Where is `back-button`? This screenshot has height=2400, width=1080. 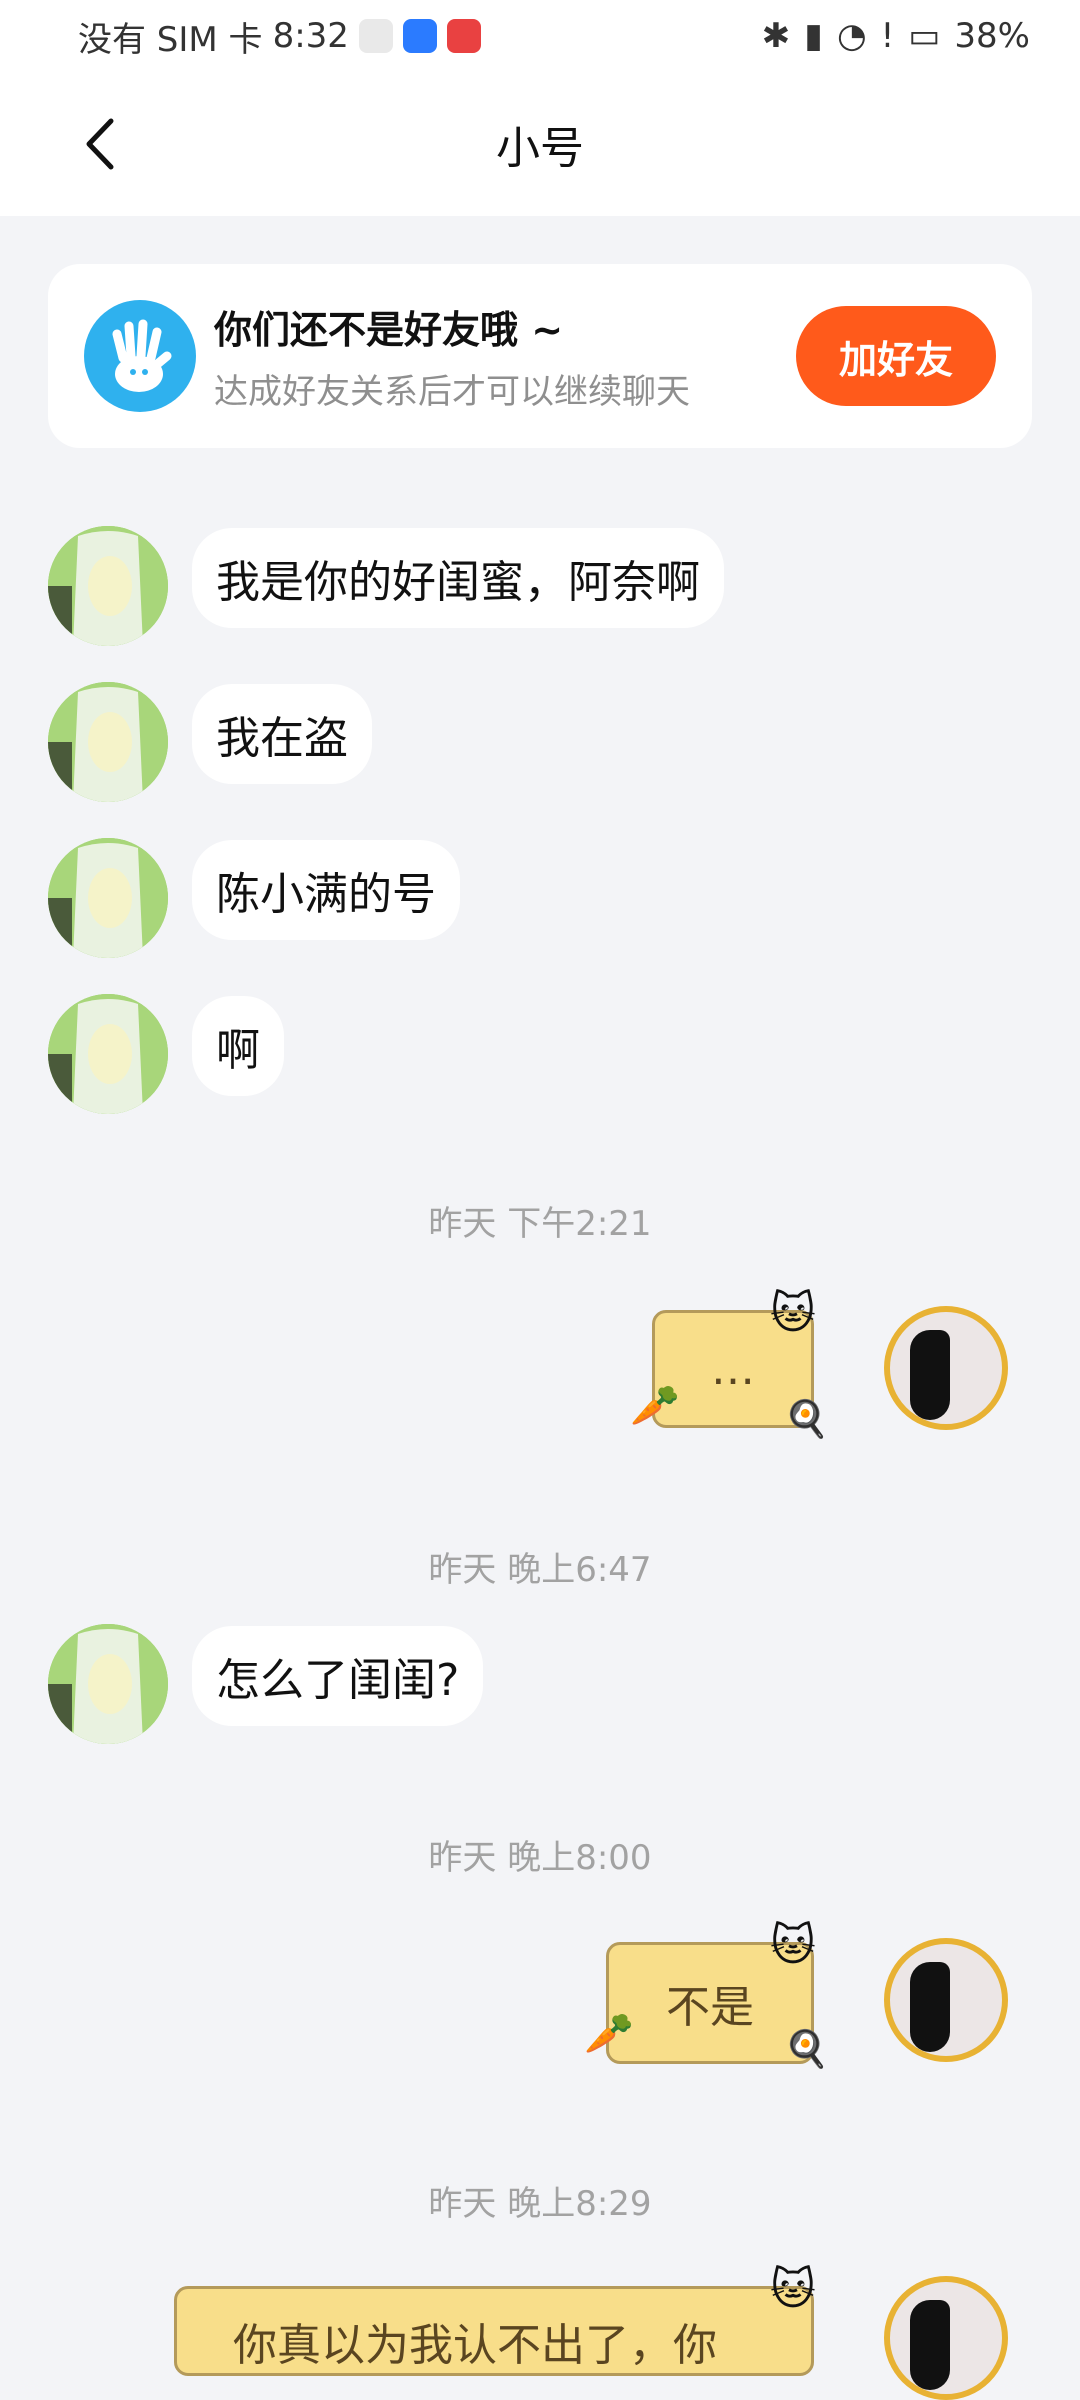
back-button is located at coordinates (100, 144).